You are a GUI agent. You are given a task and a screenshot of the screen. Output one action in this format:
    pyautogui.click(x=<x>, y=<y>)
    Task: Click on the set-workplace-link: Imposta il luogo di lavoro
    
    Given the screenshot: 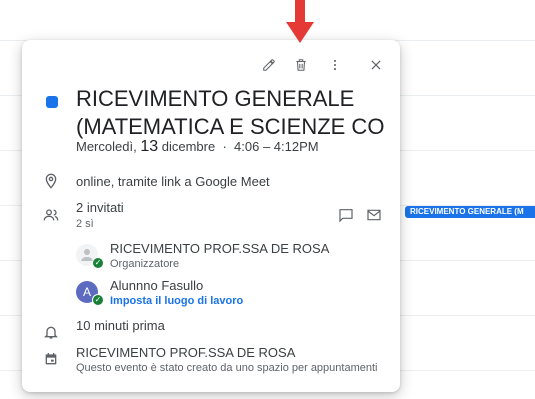 What is the action you would take?
    pyautogui.click(x=176, y=301)
    